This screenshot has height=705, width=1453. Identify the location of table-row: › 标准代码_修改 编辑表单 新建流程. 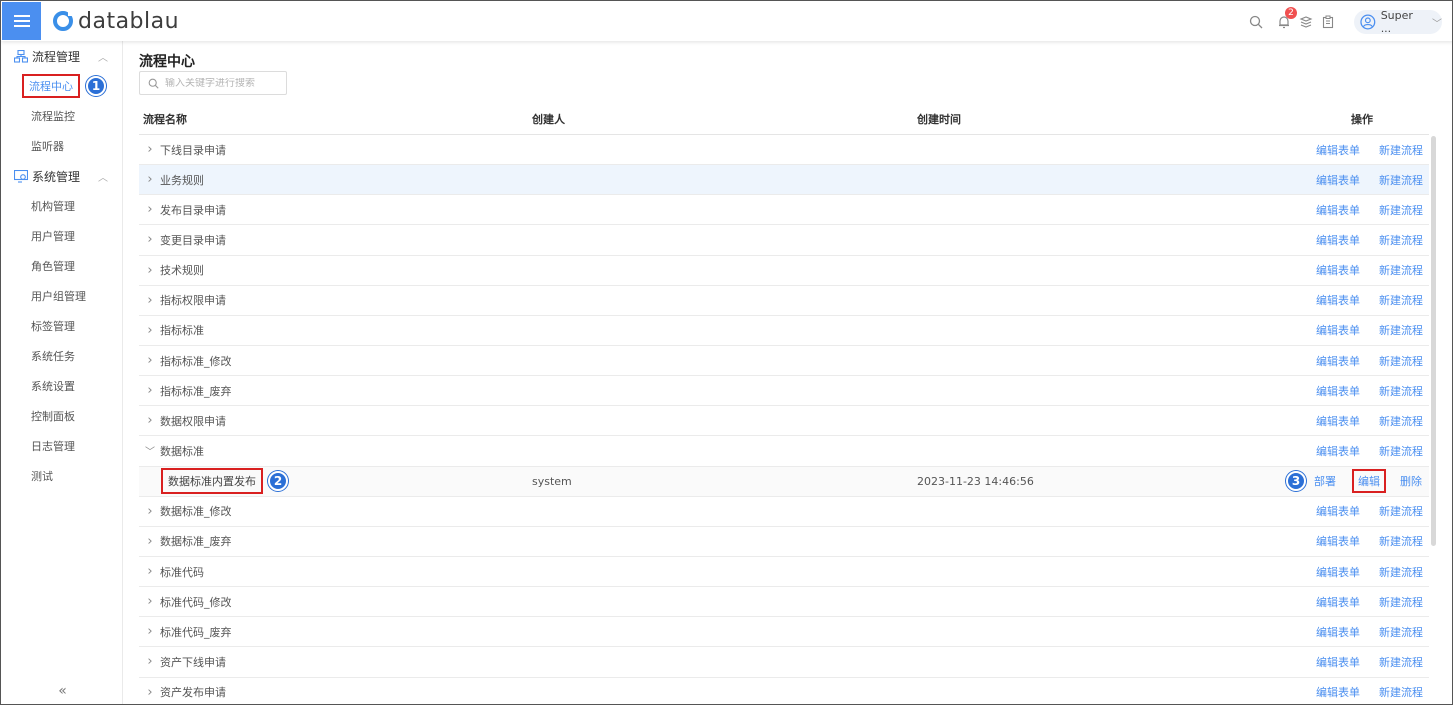
(784, 602).